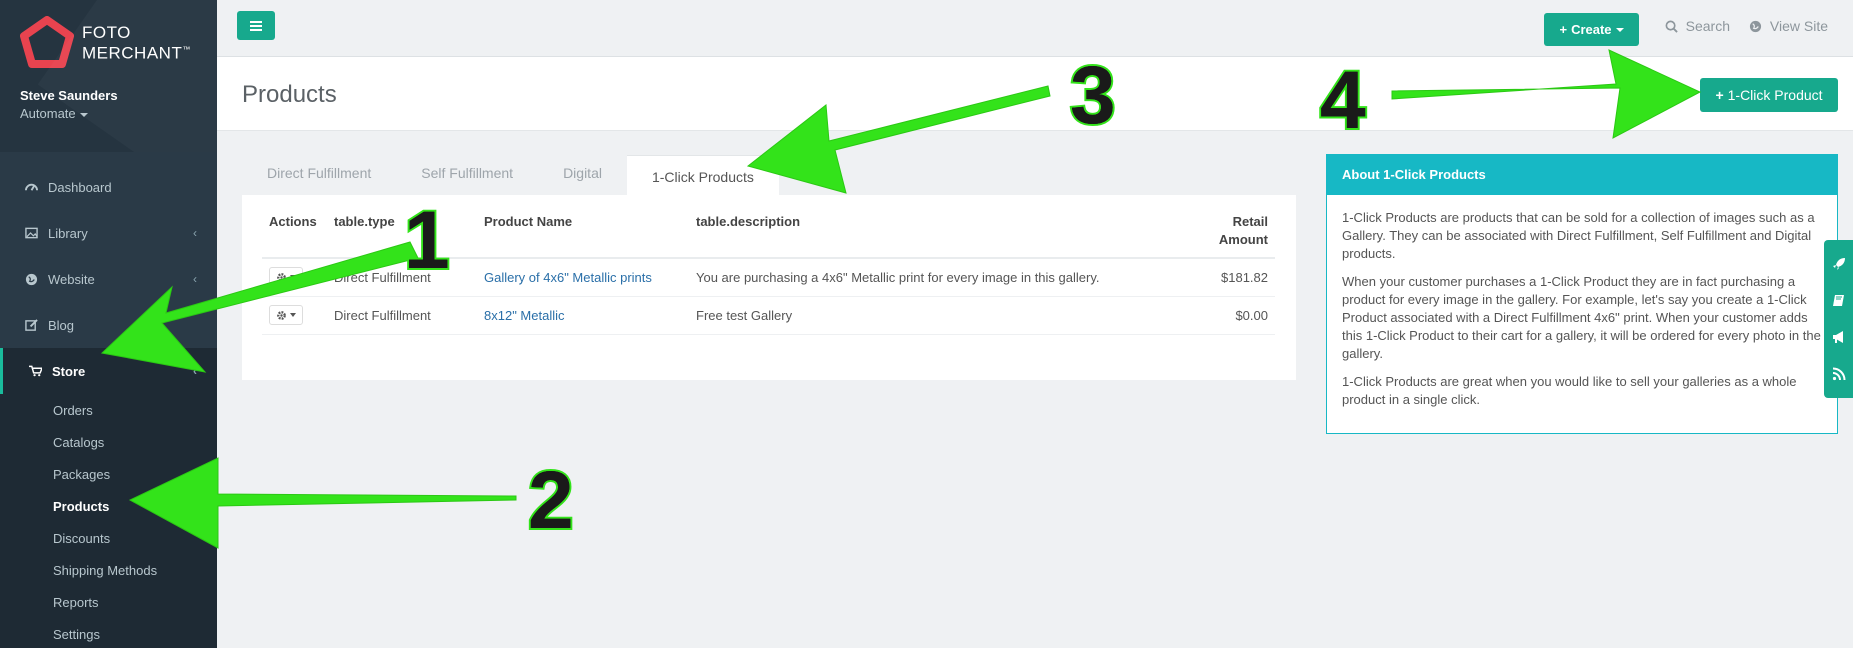 Image resolution: width=1853 pixels, height=648 pixels. What do you see at coordinates (108, 538) in the screenshot?
I see `sidebar-item-discounts: Discounts` at bounding box center [108, 538].